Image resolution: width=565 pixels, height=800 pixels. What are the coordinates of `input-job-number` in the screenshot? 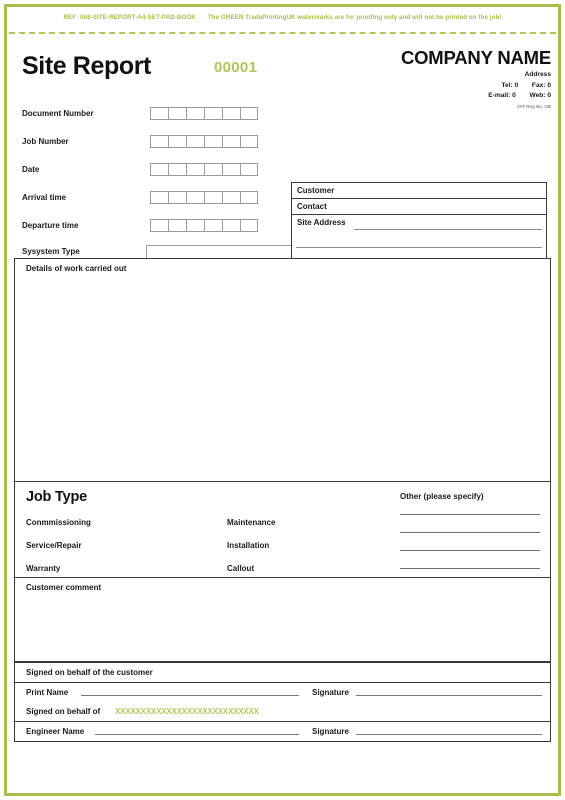 It's located at (204, 141).